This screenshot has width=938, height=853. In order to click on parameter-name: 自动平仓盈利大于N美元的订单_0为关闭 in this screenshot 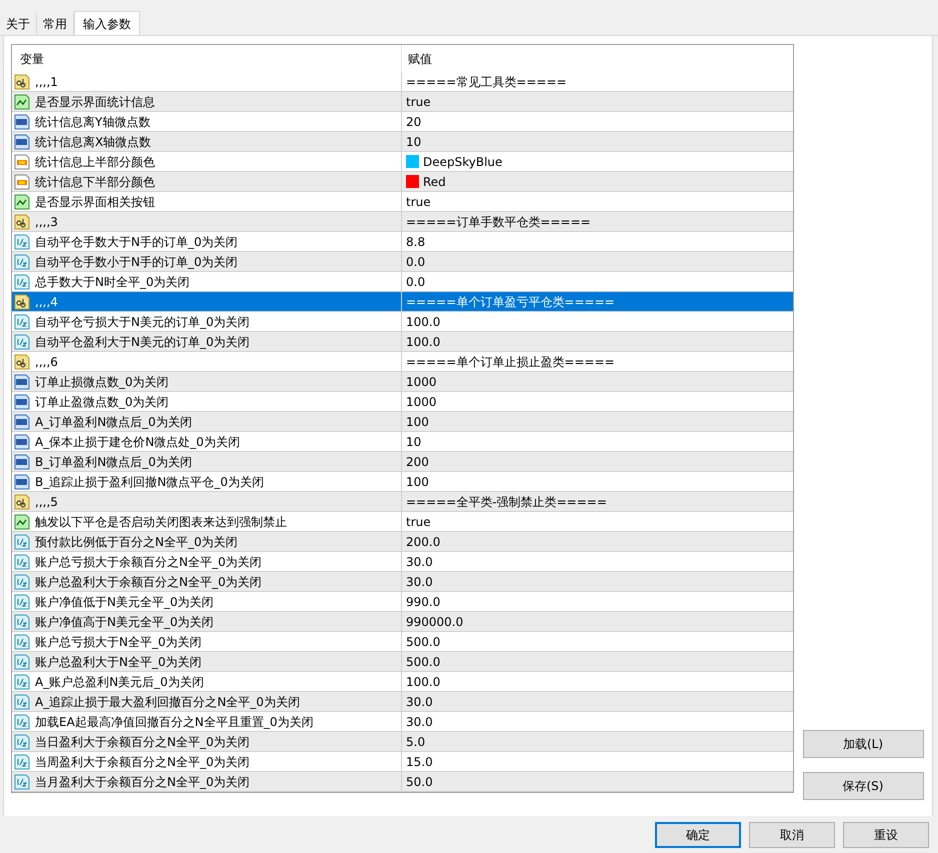, I will do `click(142, 342)`.